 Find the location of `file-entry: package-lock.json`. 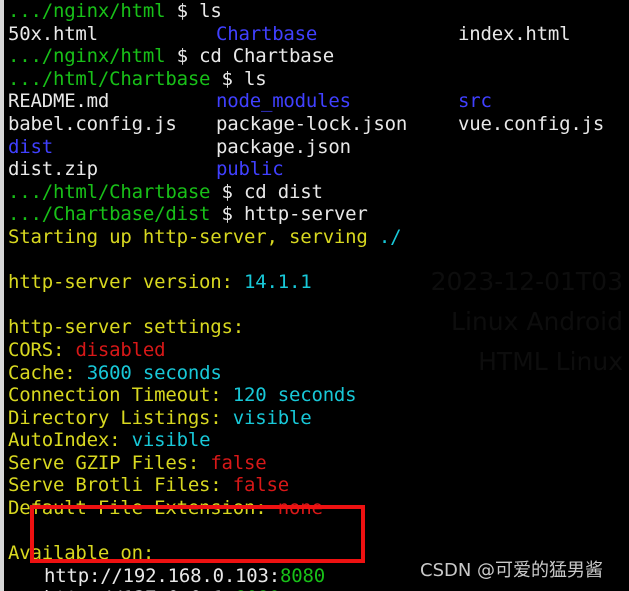

file-entry: package-lock.json is located at coordinates (312, 123).